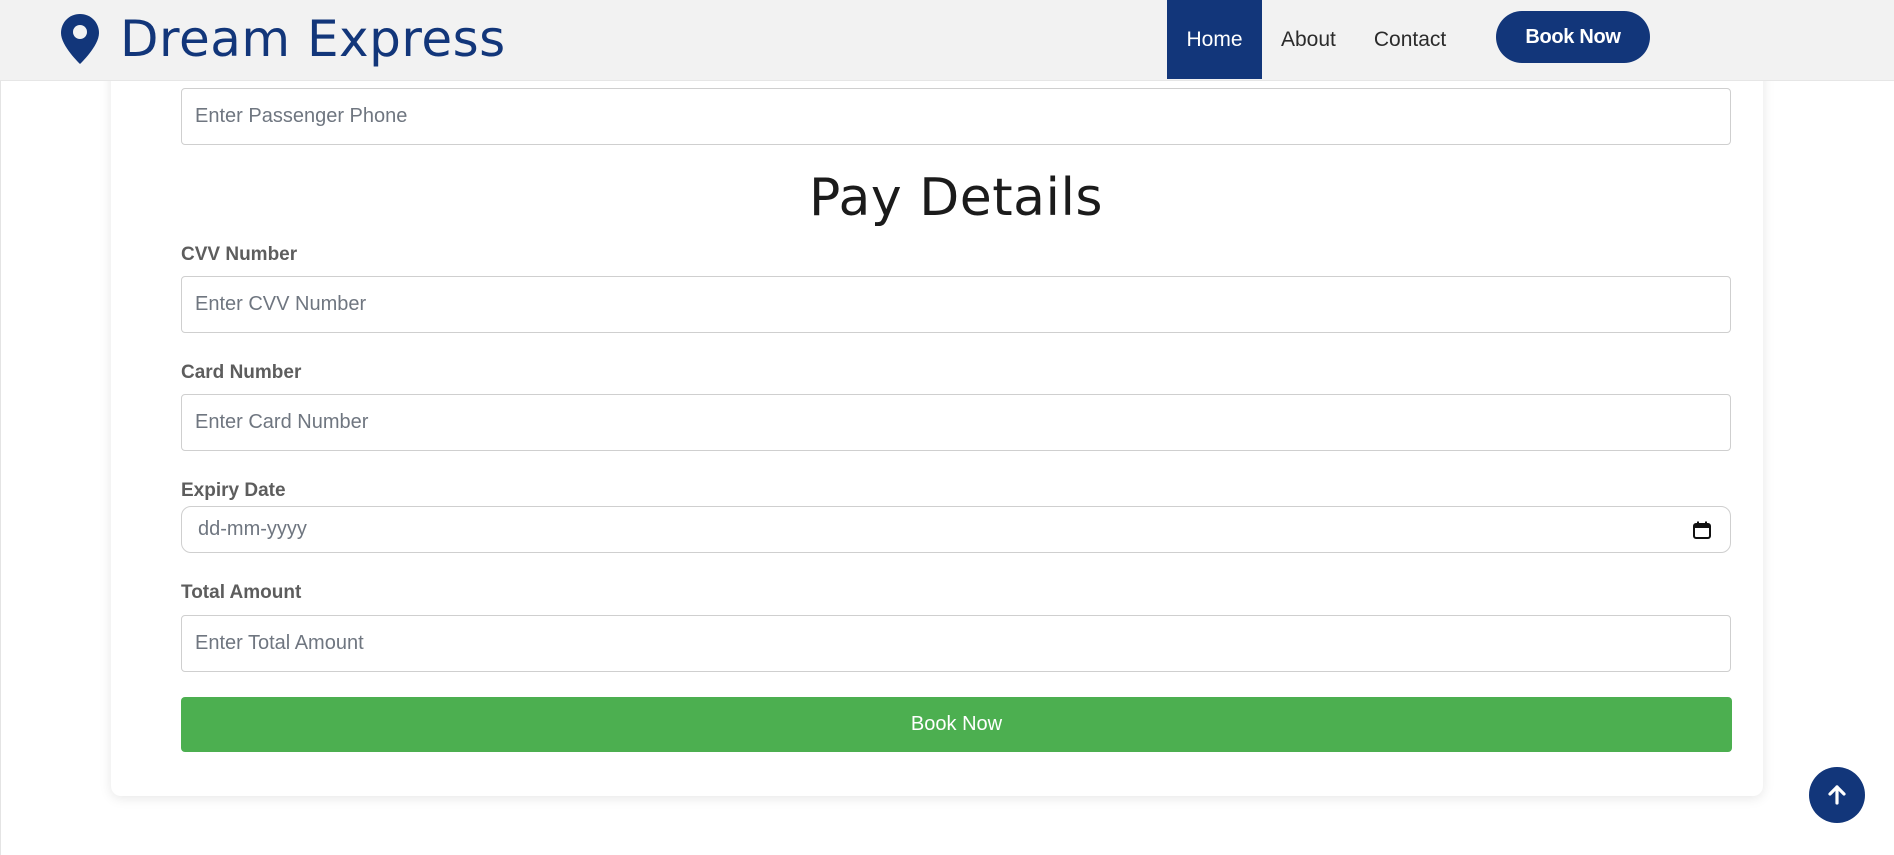 The image size is (1894, 855). I want to click on arrow-up-icon, so click(1837, 795).